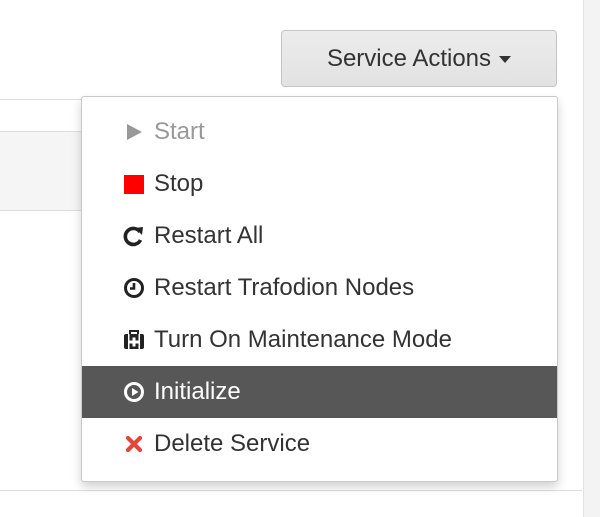  Describe the element at coordinates (319, 184) in the screenshot. I see `menu-item-stop: Stop` at that location.